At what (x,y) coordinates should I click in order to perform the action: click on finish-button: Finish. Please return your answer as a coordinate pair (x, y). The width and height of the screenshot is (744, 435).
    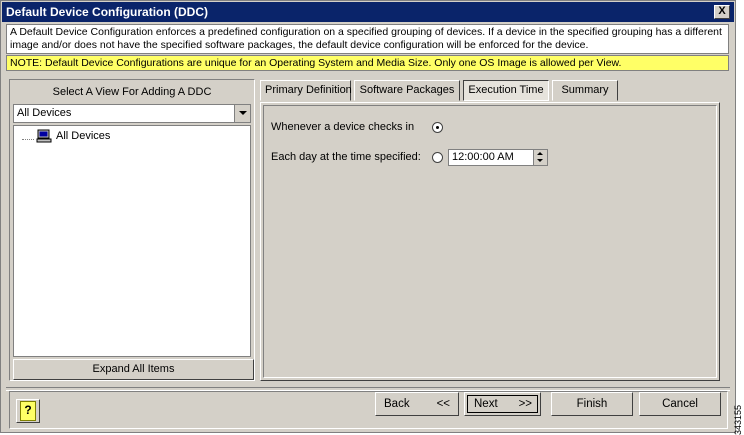
    Looking at the image, I should click on (592, 404).